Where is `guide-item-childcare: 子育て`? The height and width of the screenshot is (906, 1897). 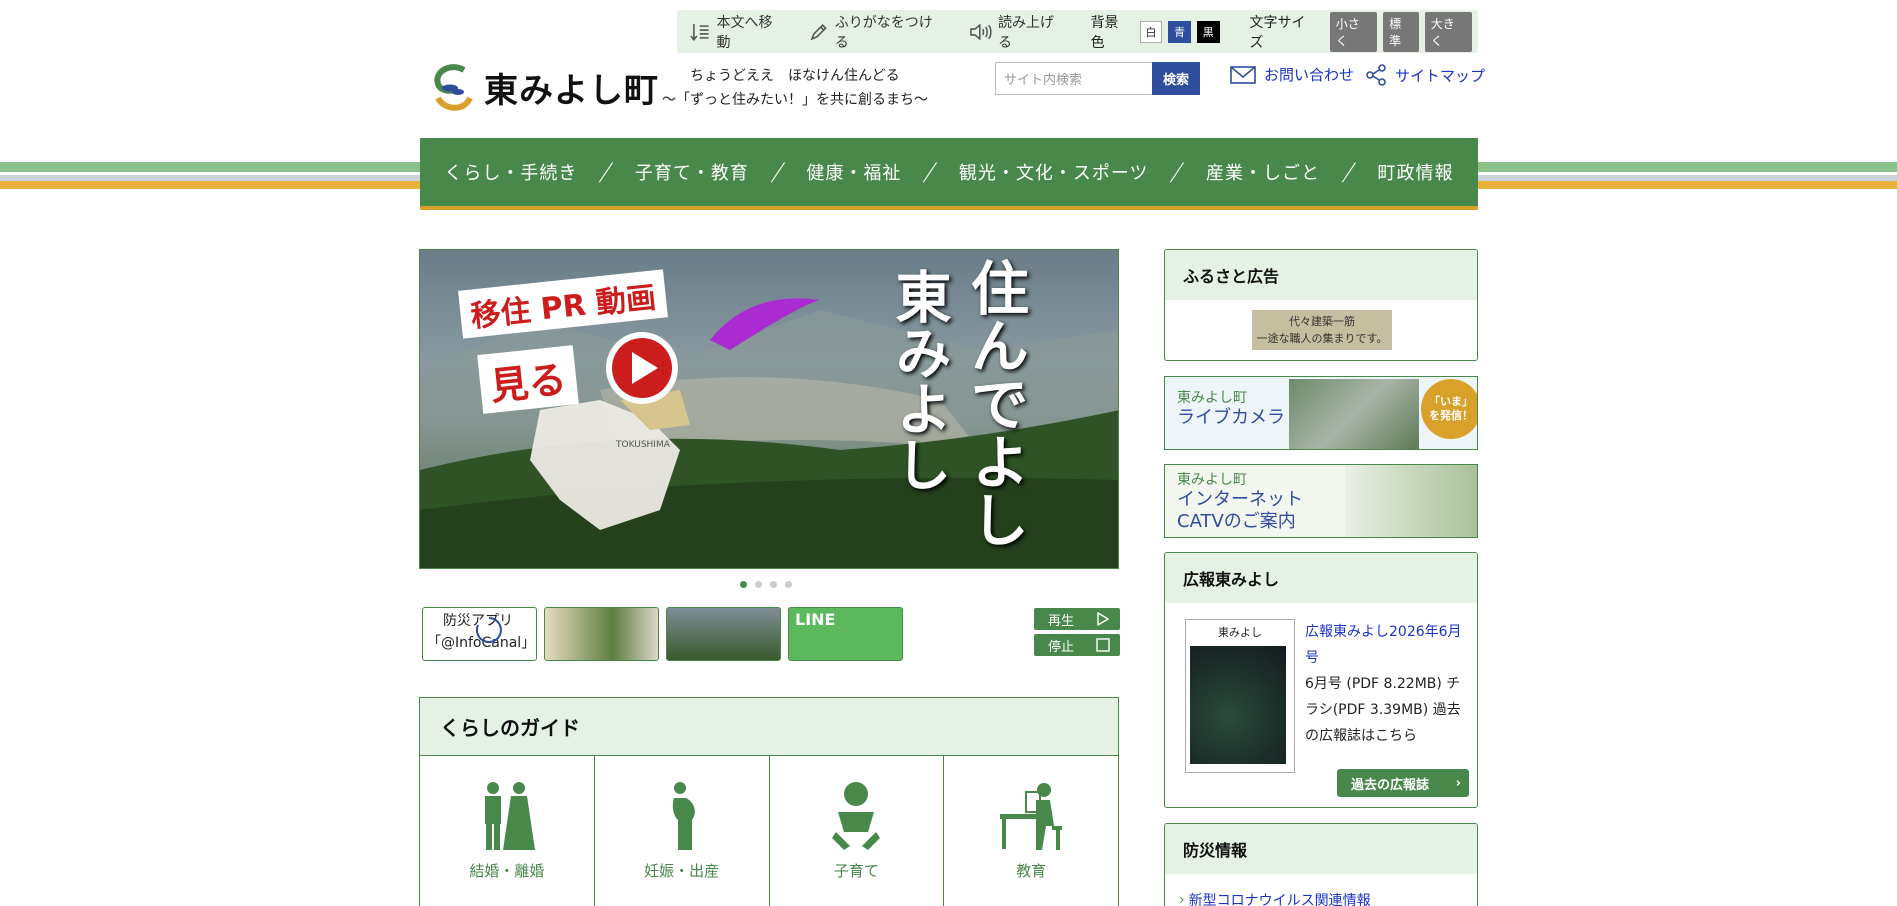
guide-item-childcare: 子育て is located at coordinates (857, 830).